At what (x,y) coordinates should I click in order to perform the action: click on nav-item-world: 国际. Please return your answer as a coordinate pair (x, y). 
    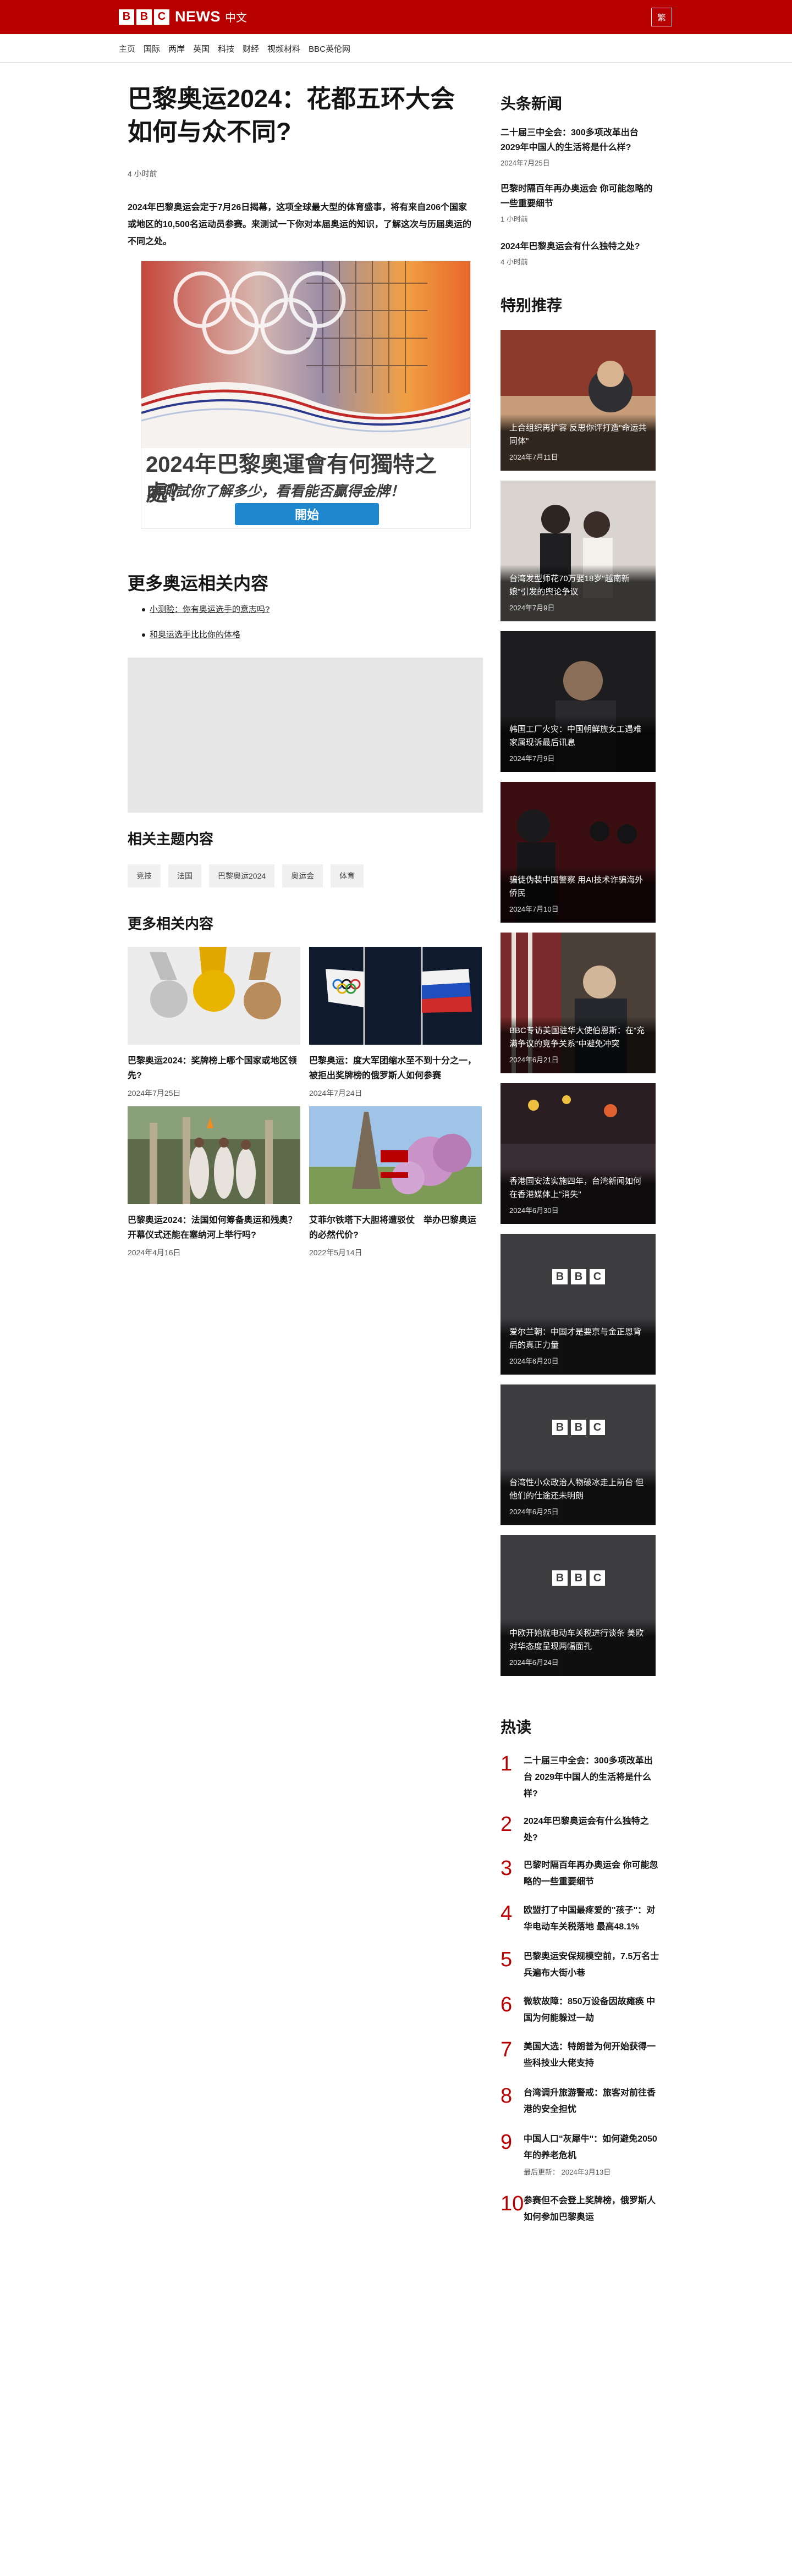
    Looking at the image, I should click on (152, 48).